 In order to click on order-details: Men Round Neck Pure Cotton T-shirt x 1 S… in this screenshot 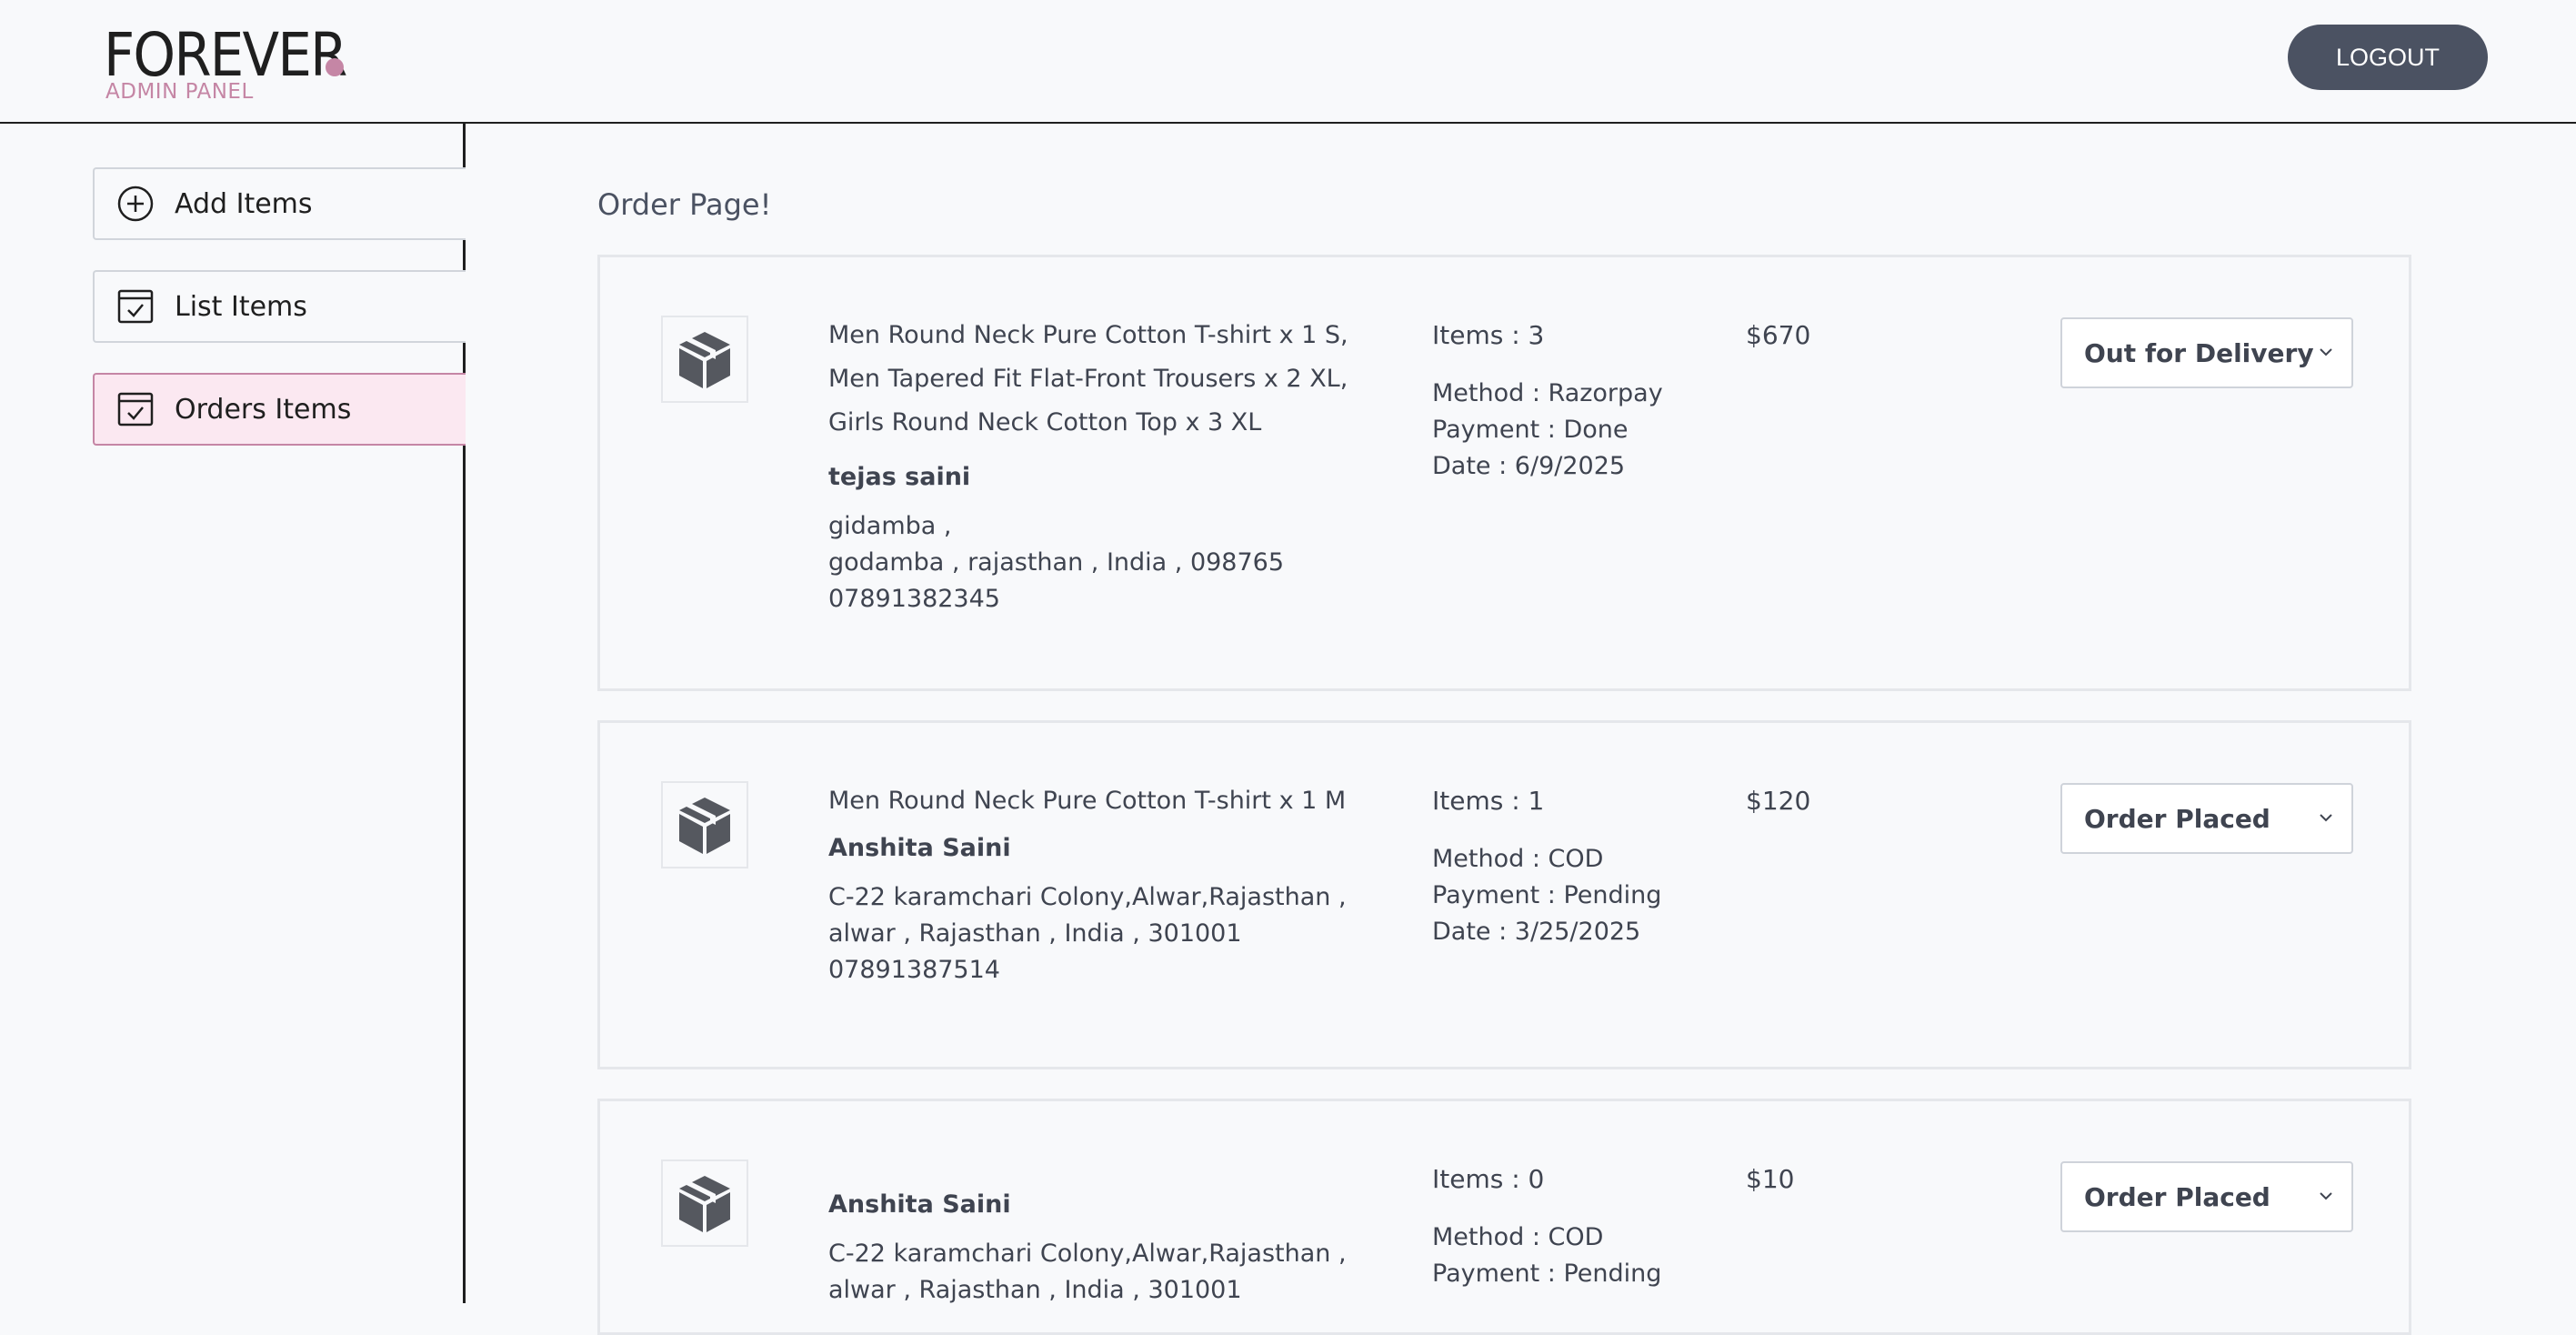, I will do `click(1110, 466)`.